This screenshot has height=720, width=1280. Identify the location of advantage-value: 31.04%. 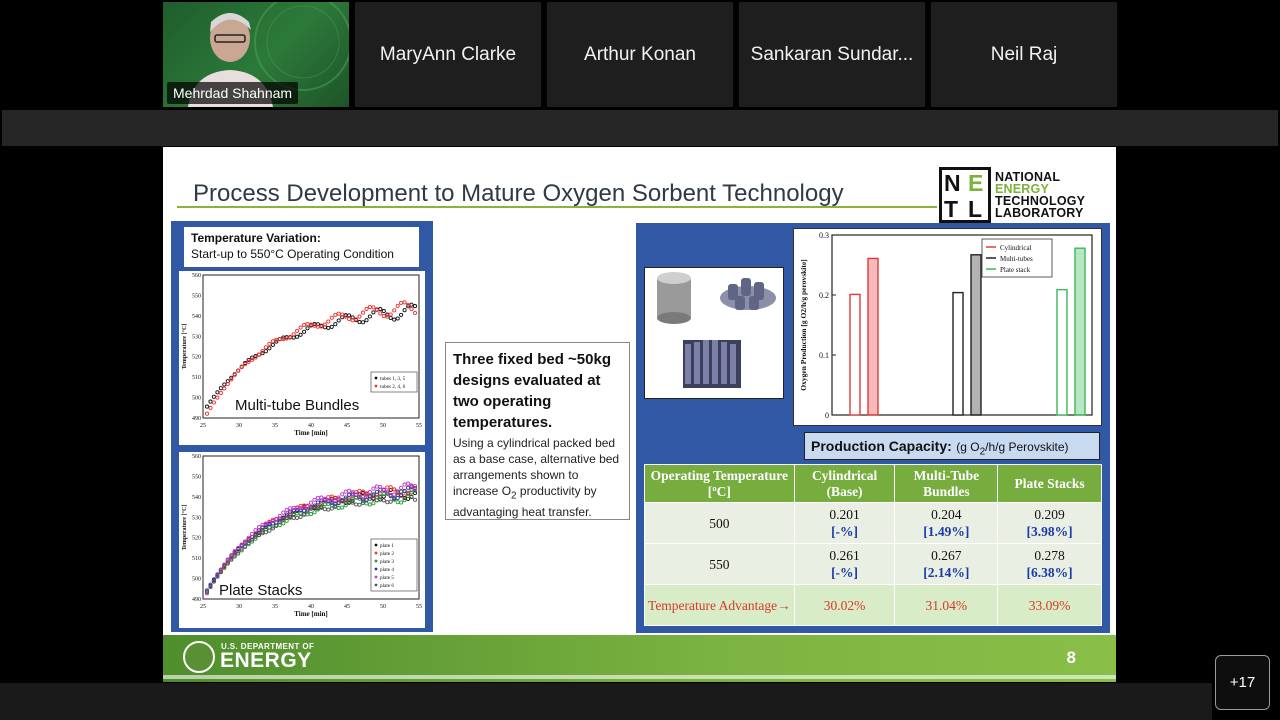
(946, 605).